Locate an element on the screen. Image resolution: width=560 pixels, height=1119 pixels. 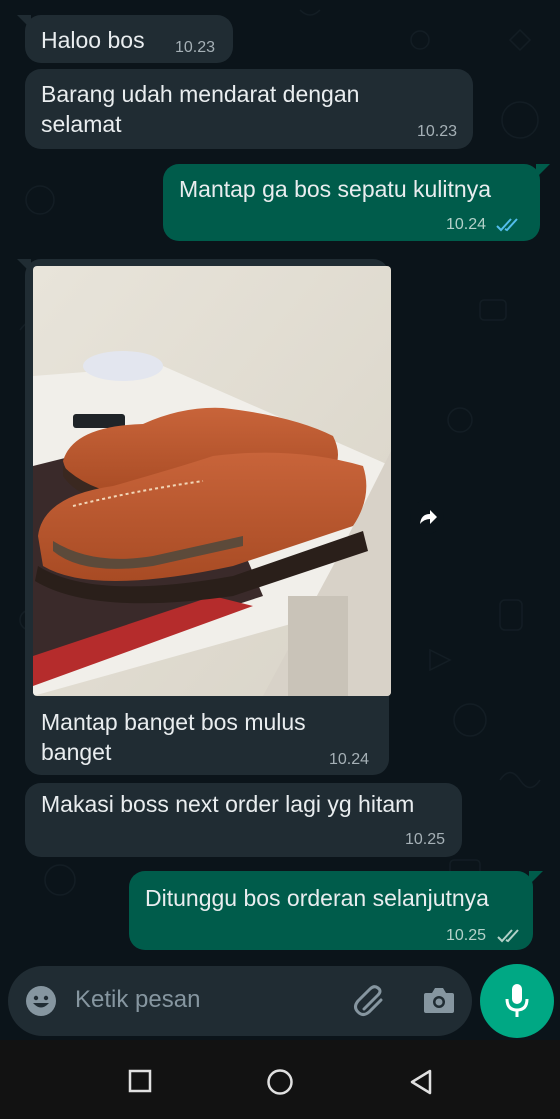
triangle-back-icon is located at coordinates (421, 1082).